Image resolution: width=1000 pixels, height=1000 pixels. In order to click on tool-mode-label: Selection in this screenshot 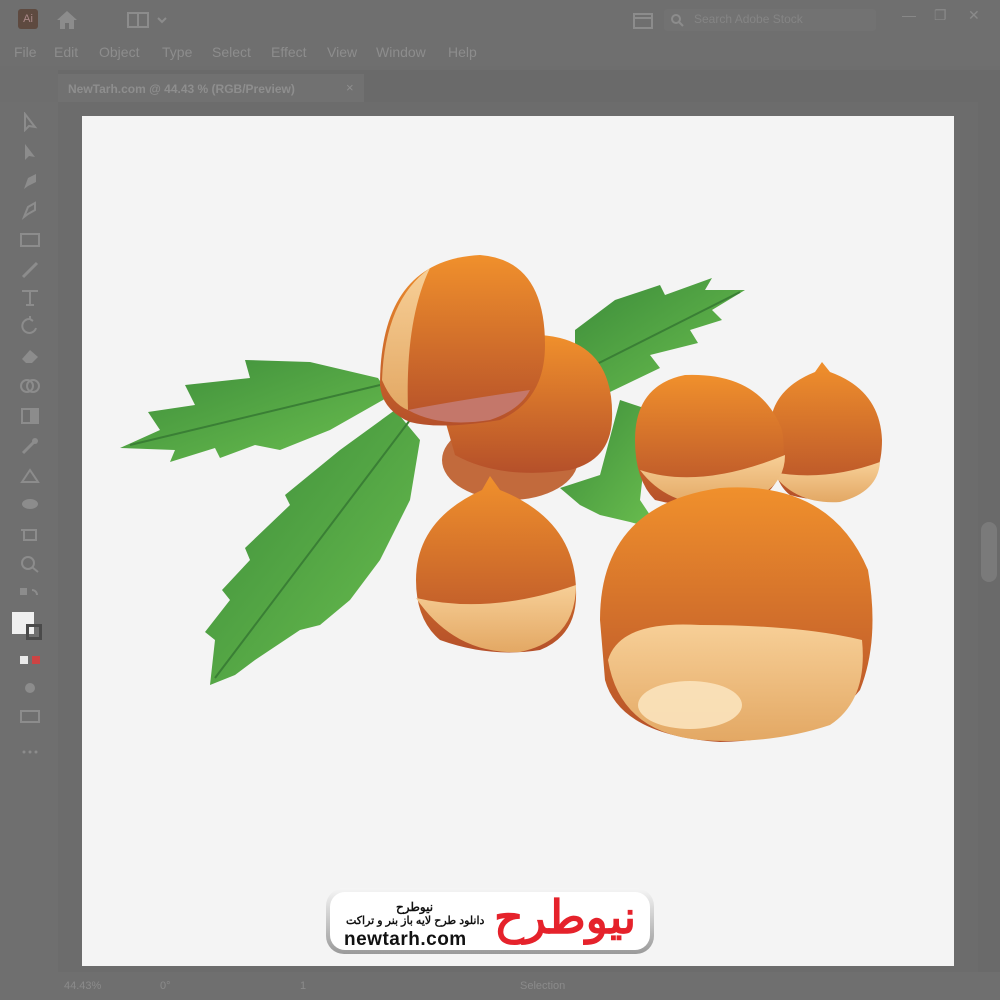, I will do `click(543, 986)`.